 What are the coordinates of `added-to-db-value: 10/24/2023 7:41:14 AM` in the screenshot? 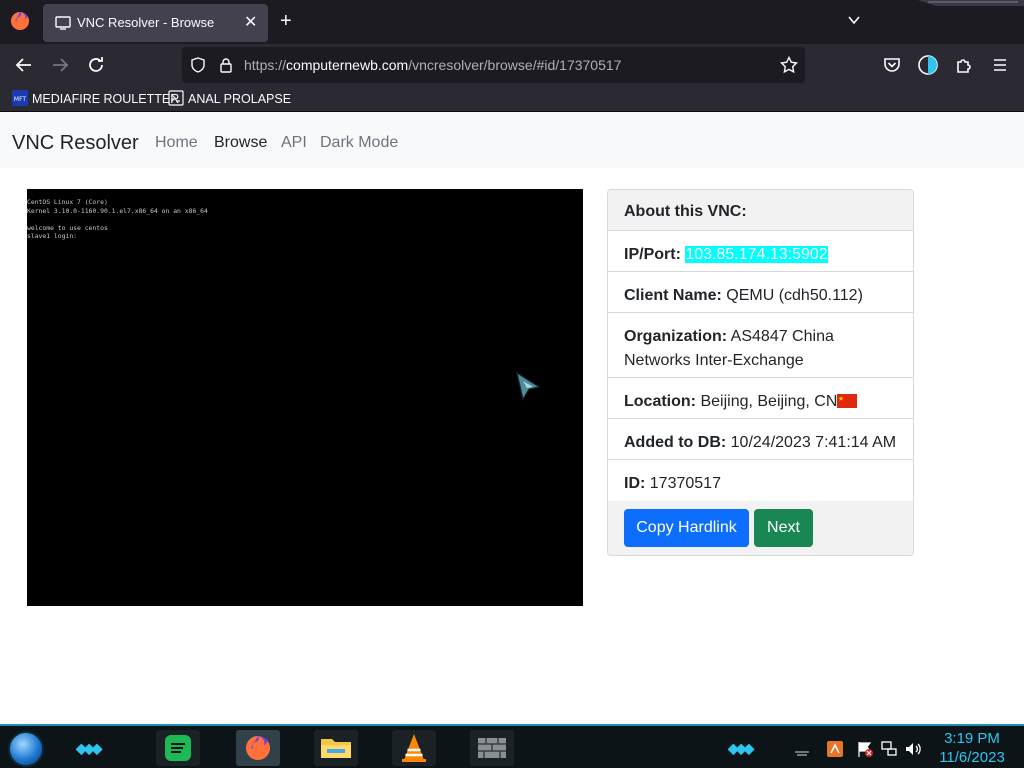 It's located at (813, 442).